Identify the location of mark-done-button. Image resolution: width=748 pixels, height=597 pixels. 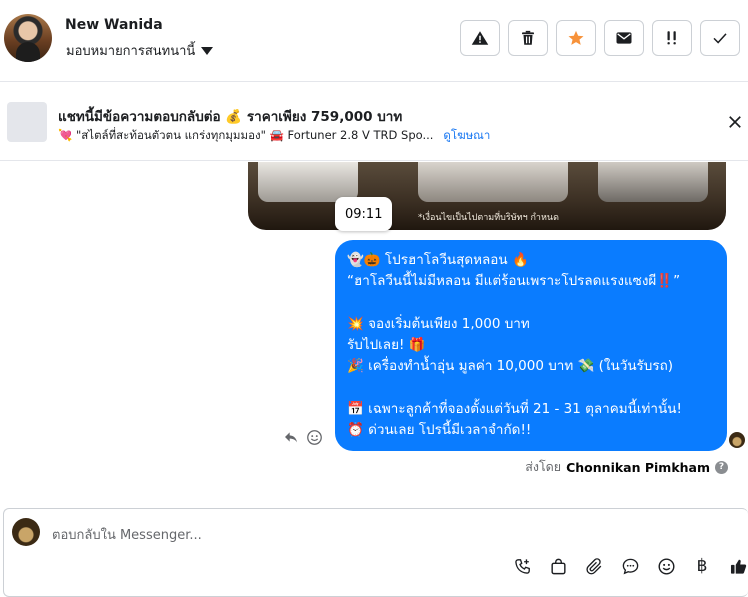
(720, 38).